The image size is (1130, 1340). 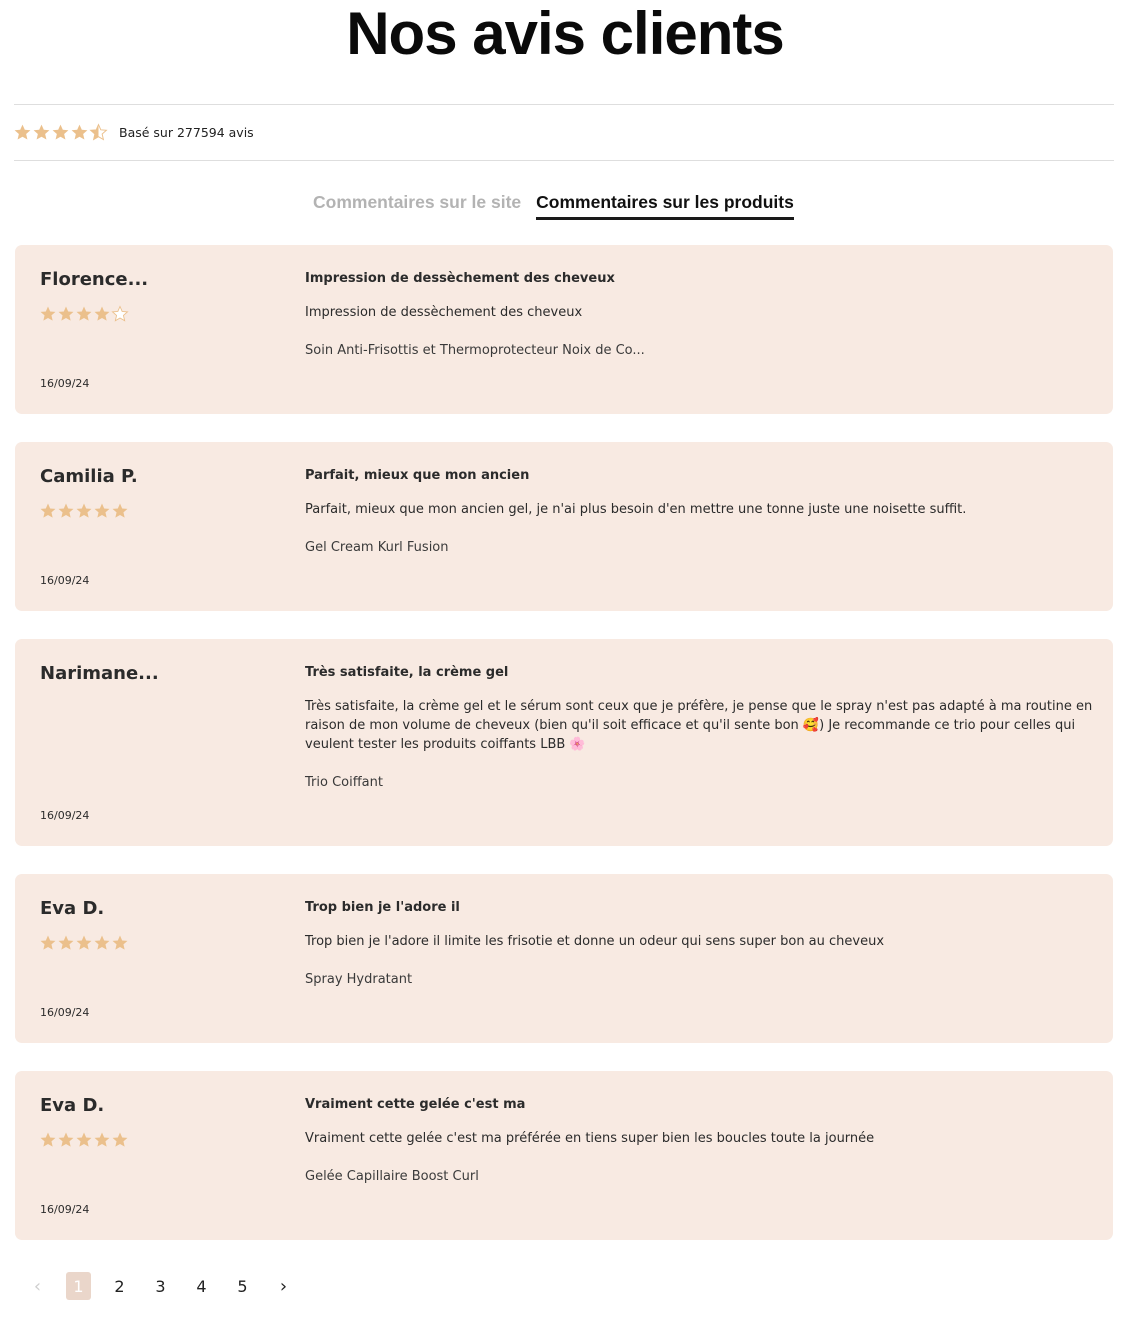 I want to click on tab-product-reviews: Commentaires sur les produits, so click(x=665, y=205).